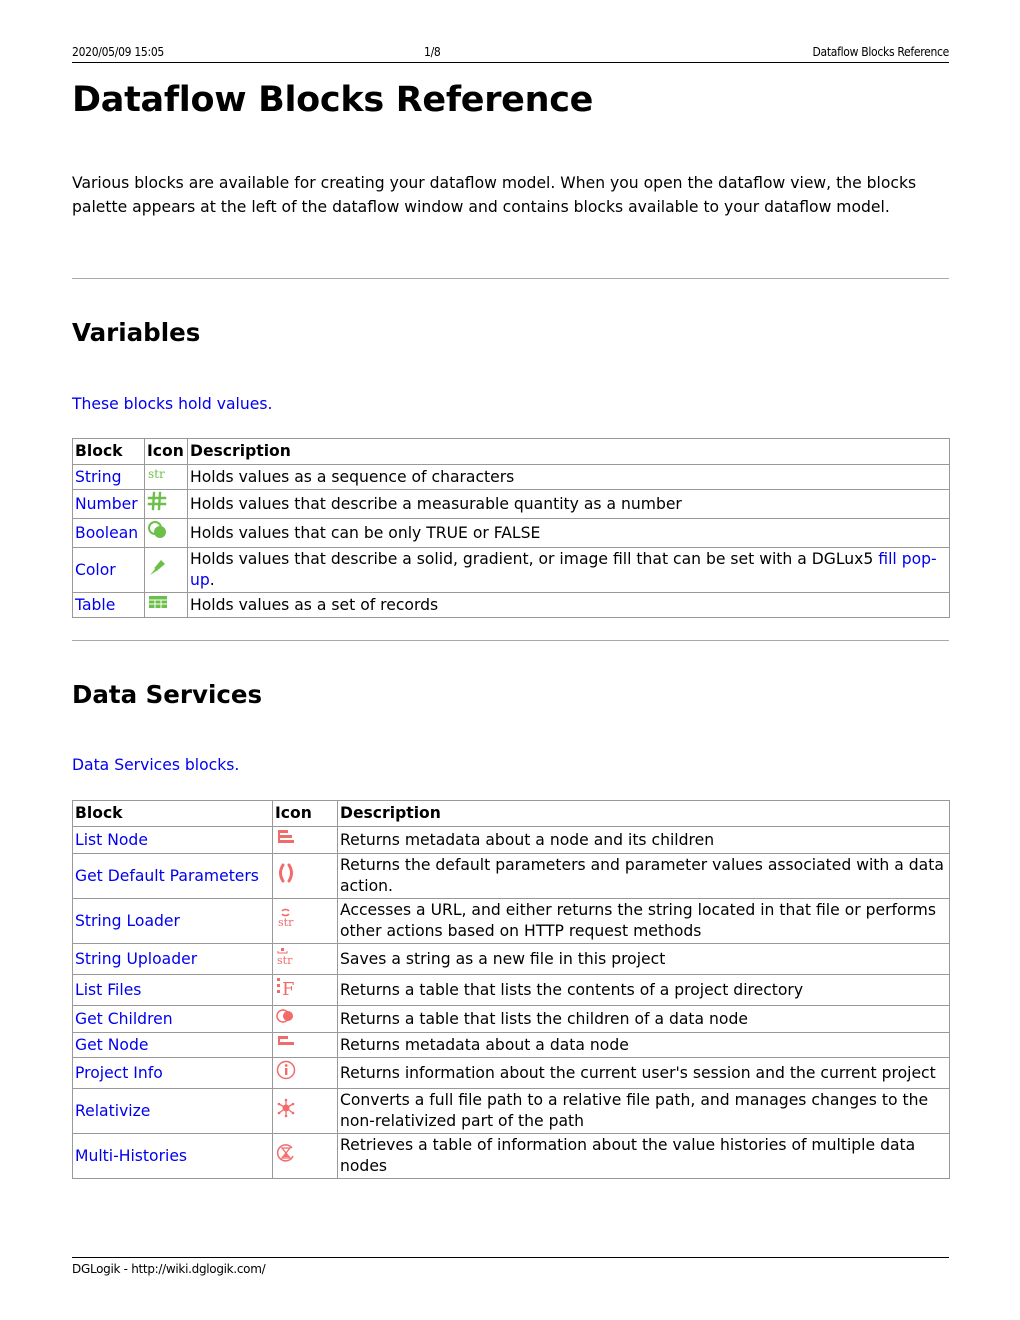 The image size is (1020, 1320). I want to click on get-node-icon, so click(286, 1045).